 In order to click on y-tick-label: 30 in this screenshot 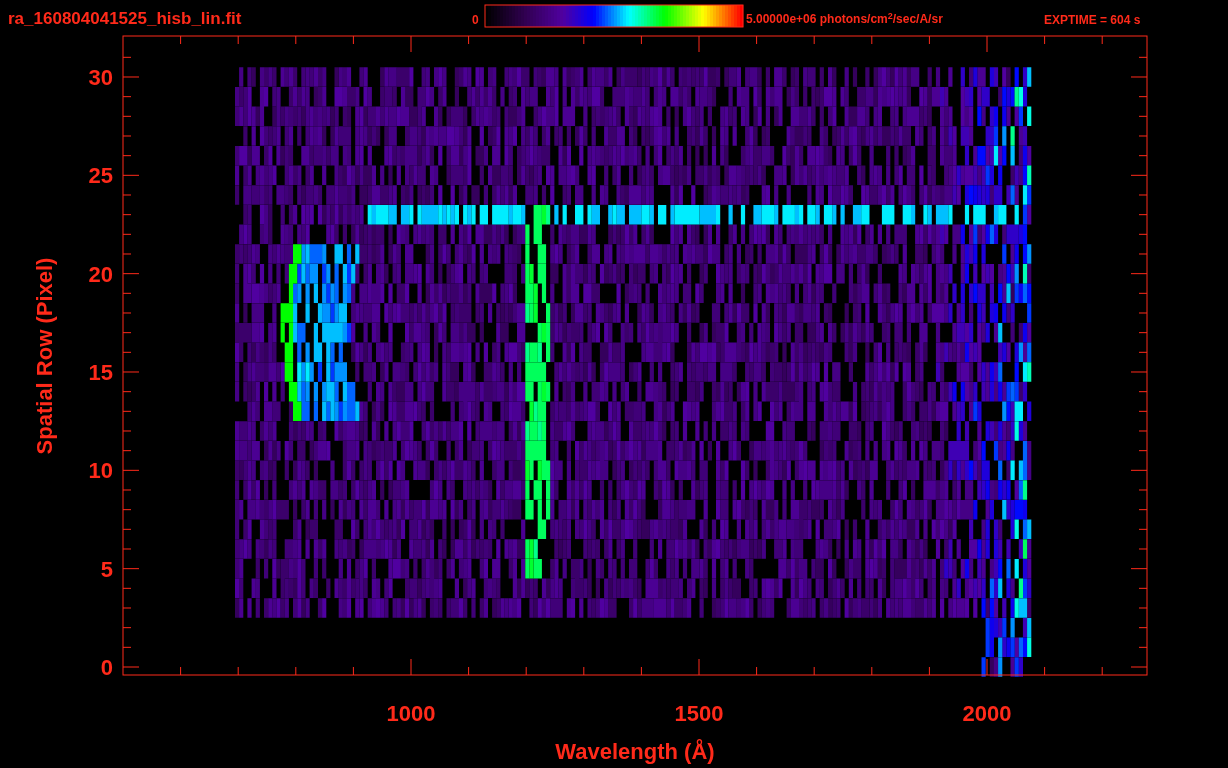, I will do `click(100, 77)`.